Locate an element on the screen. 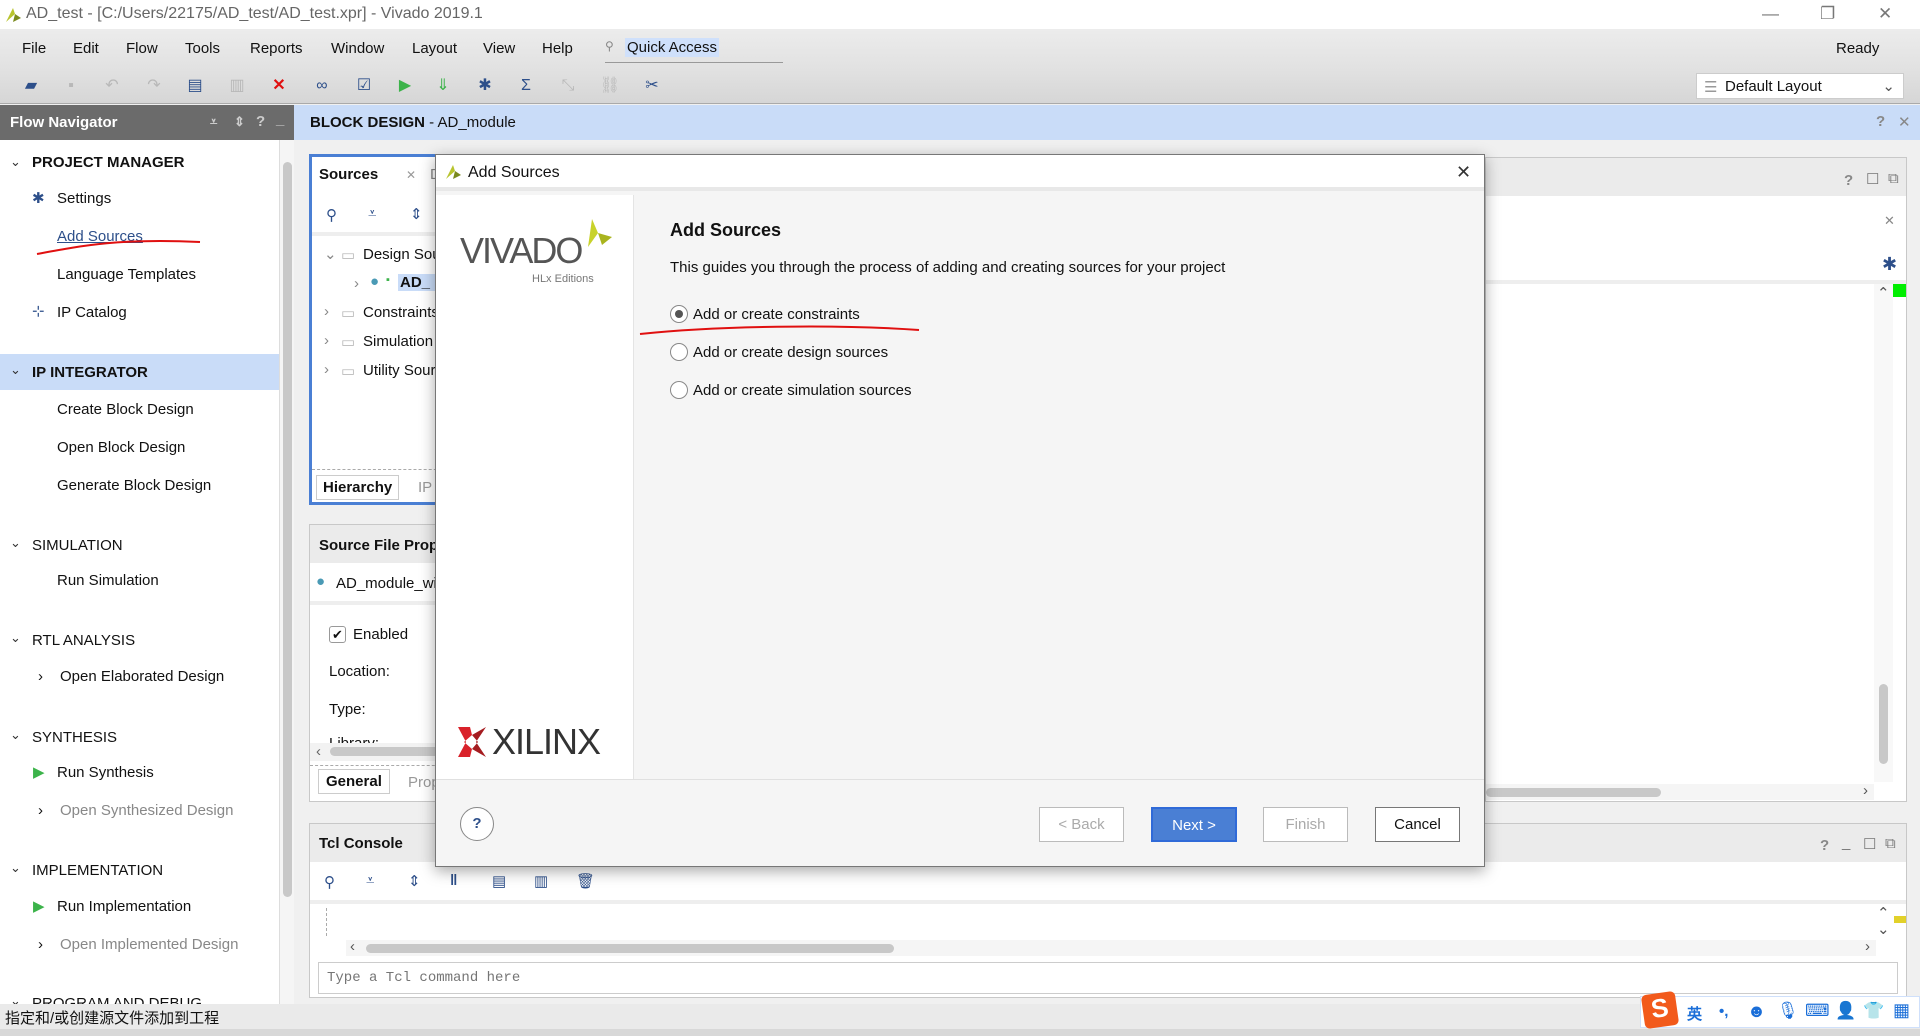 The width and height of the screenshot is (1920, 1036). paste-icon: ▥ is located at coordinates (237, 86).